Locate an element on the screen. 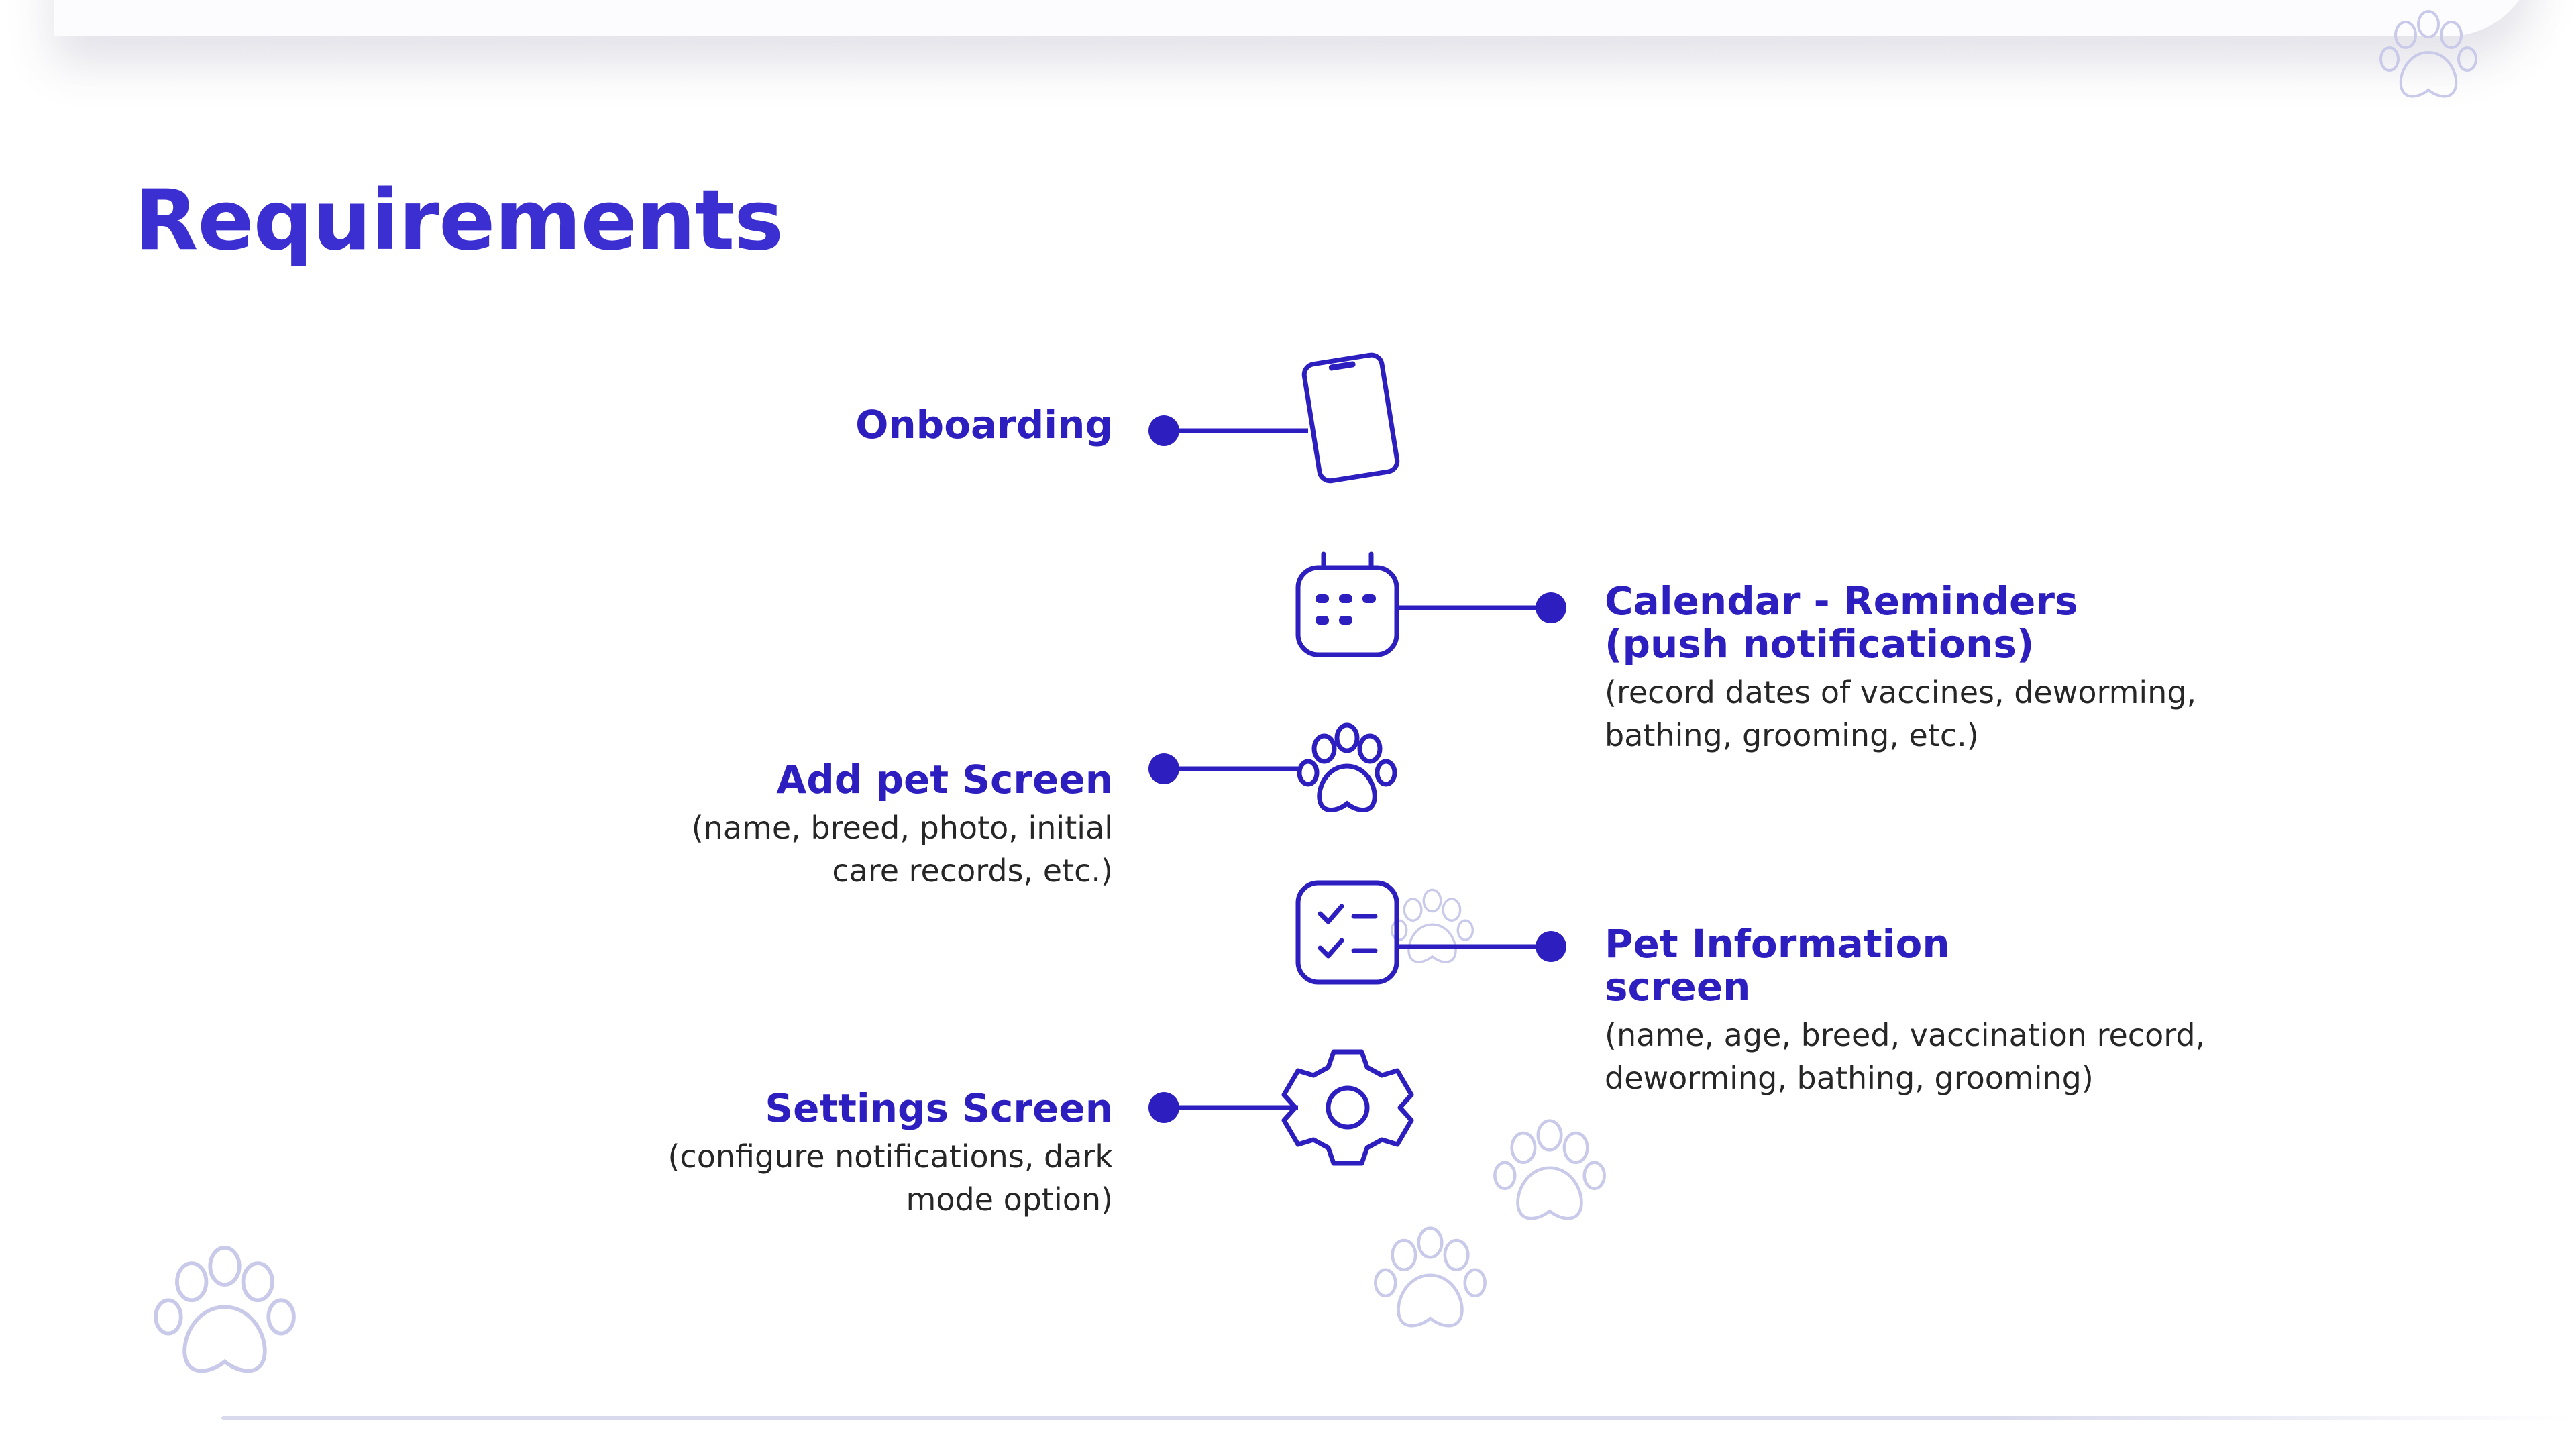 This screenshot has width=2576, height=1449. requirement-description-line: mode option) is located at coordinates (1009, 1199).